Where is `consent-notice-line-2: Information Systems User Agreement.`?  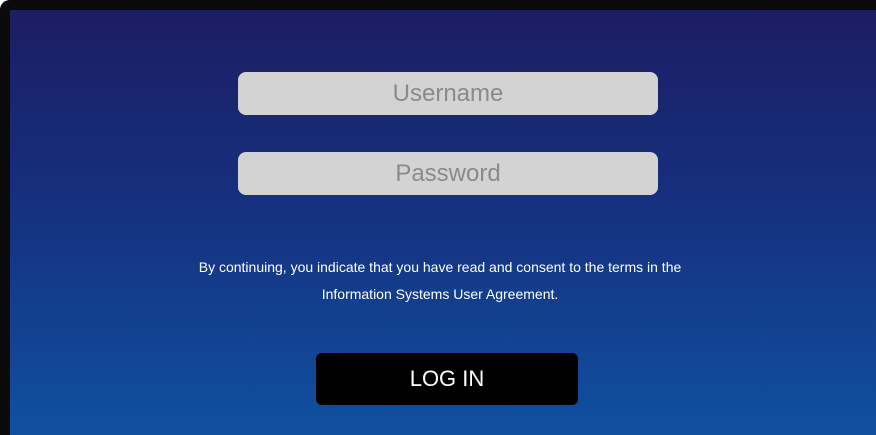 consent-notice-line-2: Information Systems User Agreement. is located at coordinates (440, 294).